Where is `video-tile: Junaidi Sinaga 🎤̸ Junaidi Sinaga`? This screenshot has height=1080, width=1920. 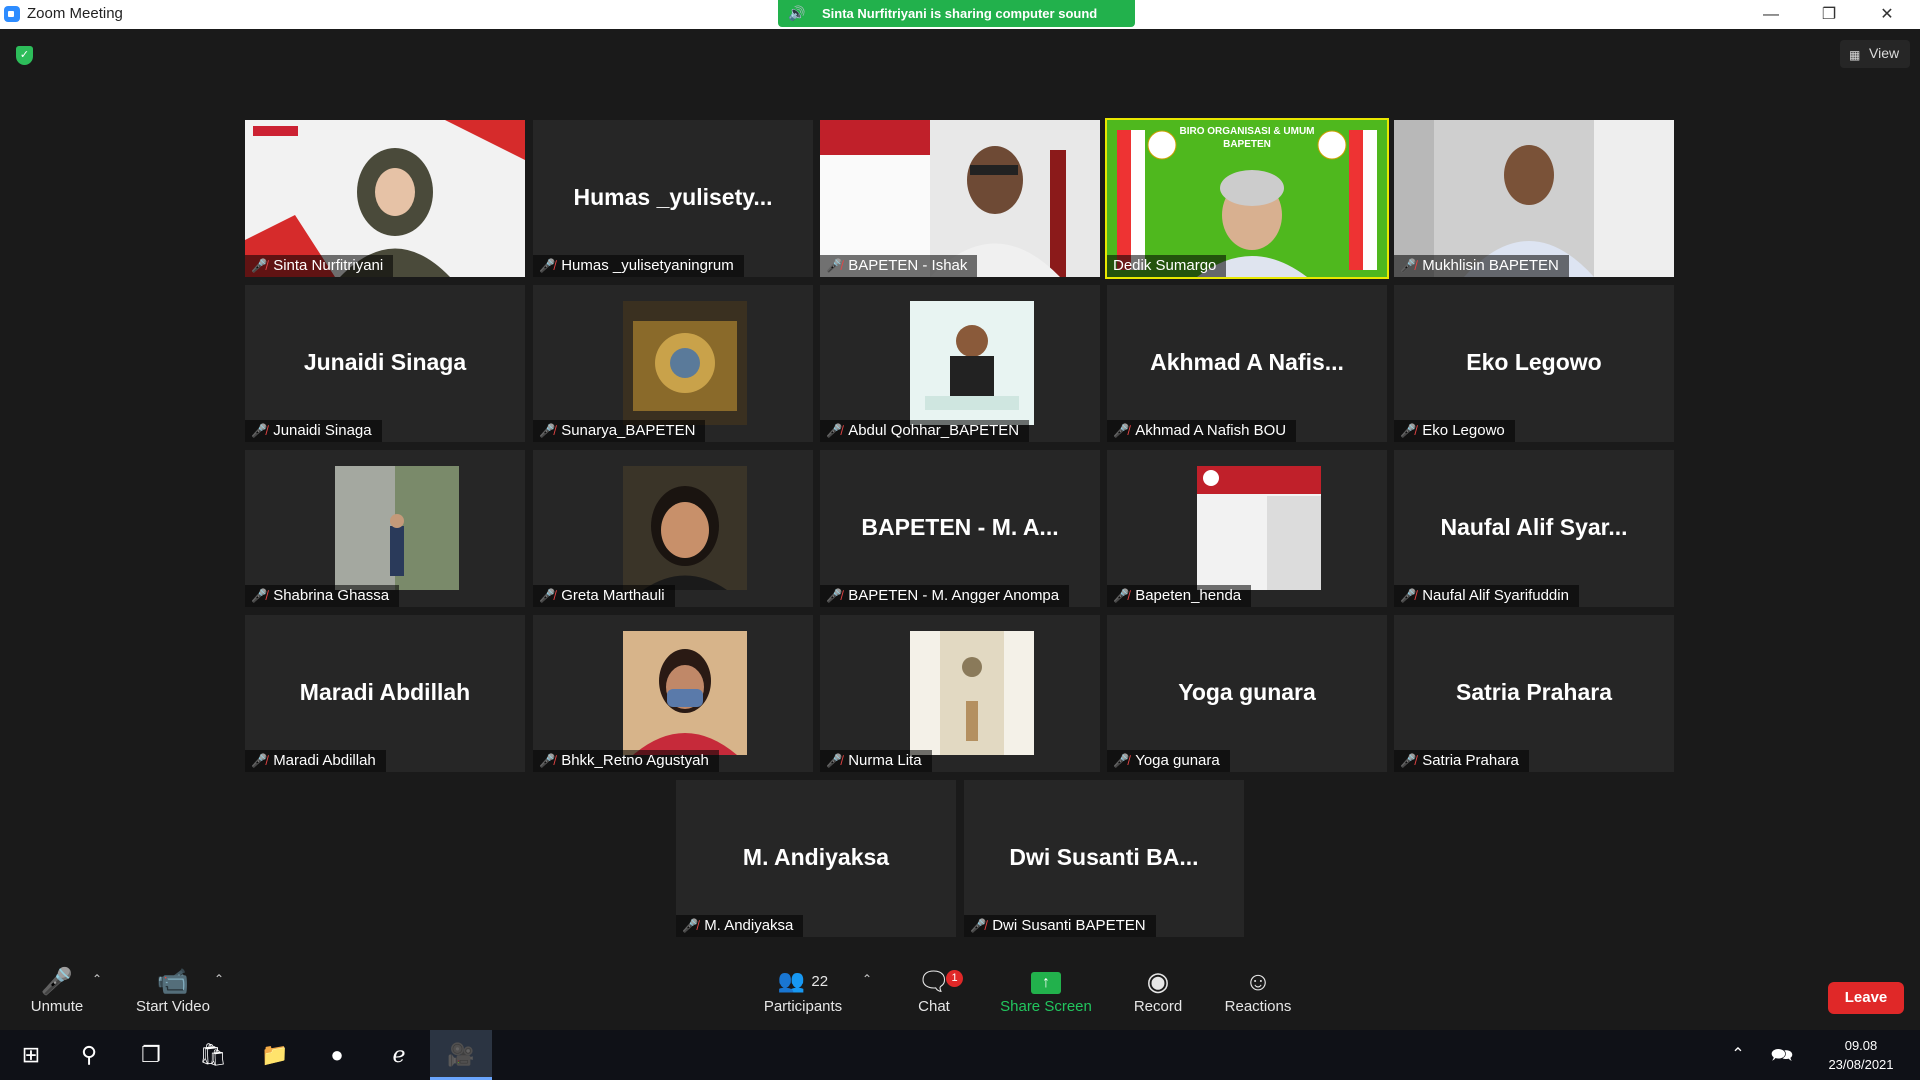
video-tile: Junaidi Sinaga 🎤̸ Junaidi Sinaga is located at coordinates (385, 363).